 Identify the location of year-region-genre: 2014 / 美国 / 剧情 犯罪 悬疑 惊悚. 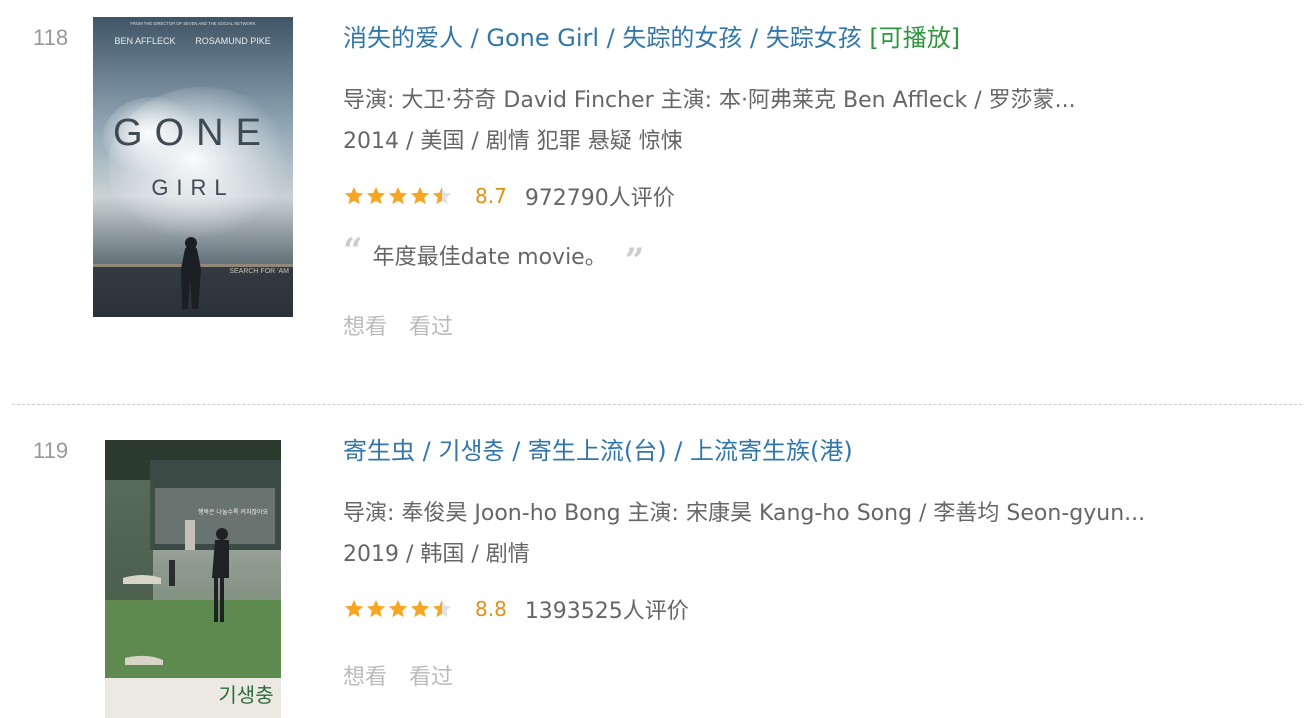
(513, 141).